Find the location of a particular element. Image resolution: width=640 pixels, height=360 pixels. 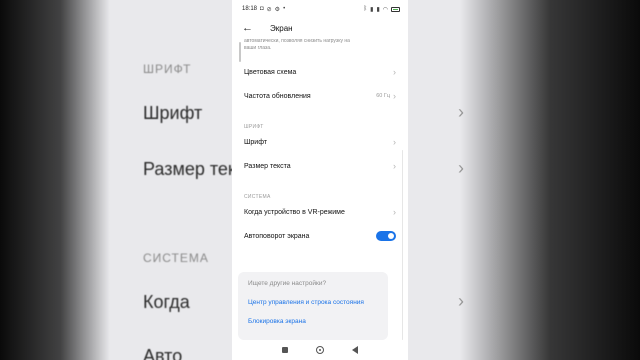

row-label: Цветовая схема is located at coordinates (270, 72).